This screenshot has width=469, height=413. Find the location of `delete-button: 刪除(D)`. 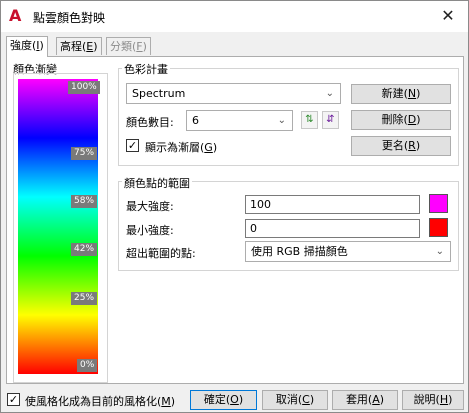

delete-button: 刪除(D) is located at coordinates (401, 120).